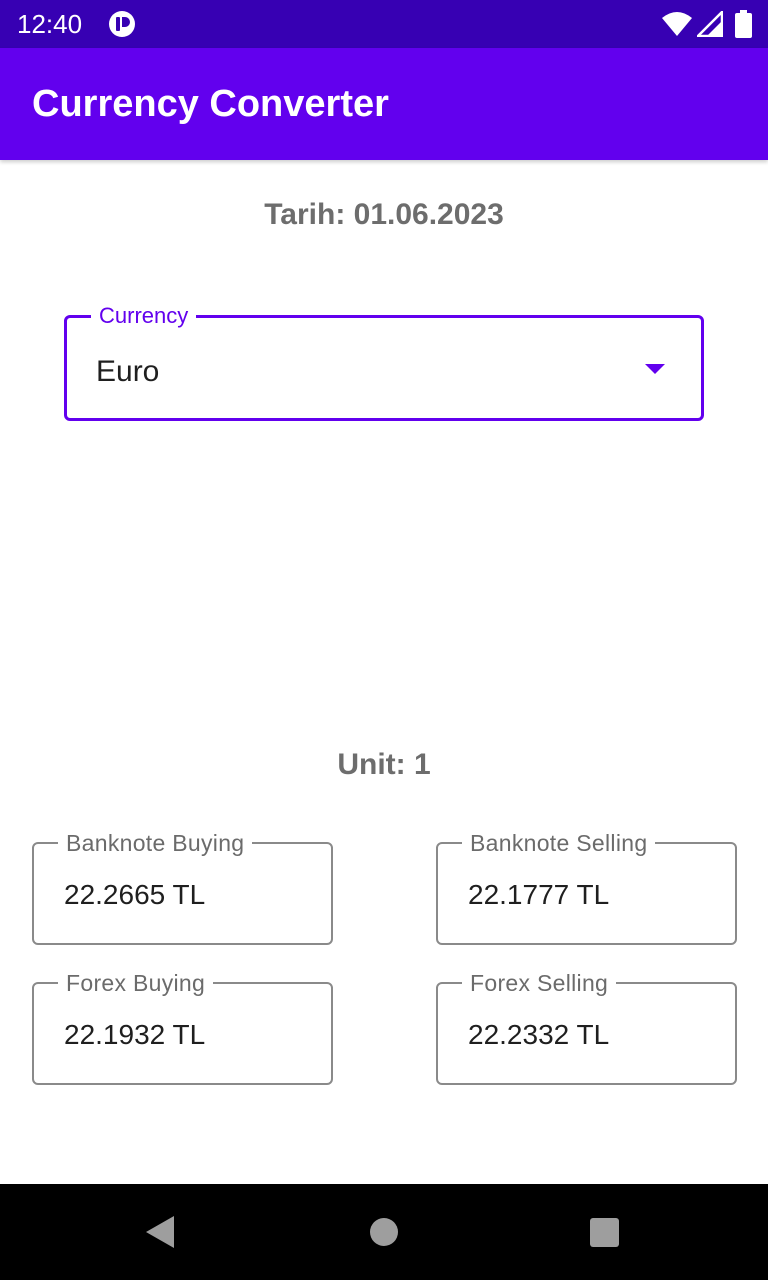 Image resolution: width=768 pixels, height=1280 pixels. I want to click on forex-buying-label: Forex Buying, so click(136, 983).